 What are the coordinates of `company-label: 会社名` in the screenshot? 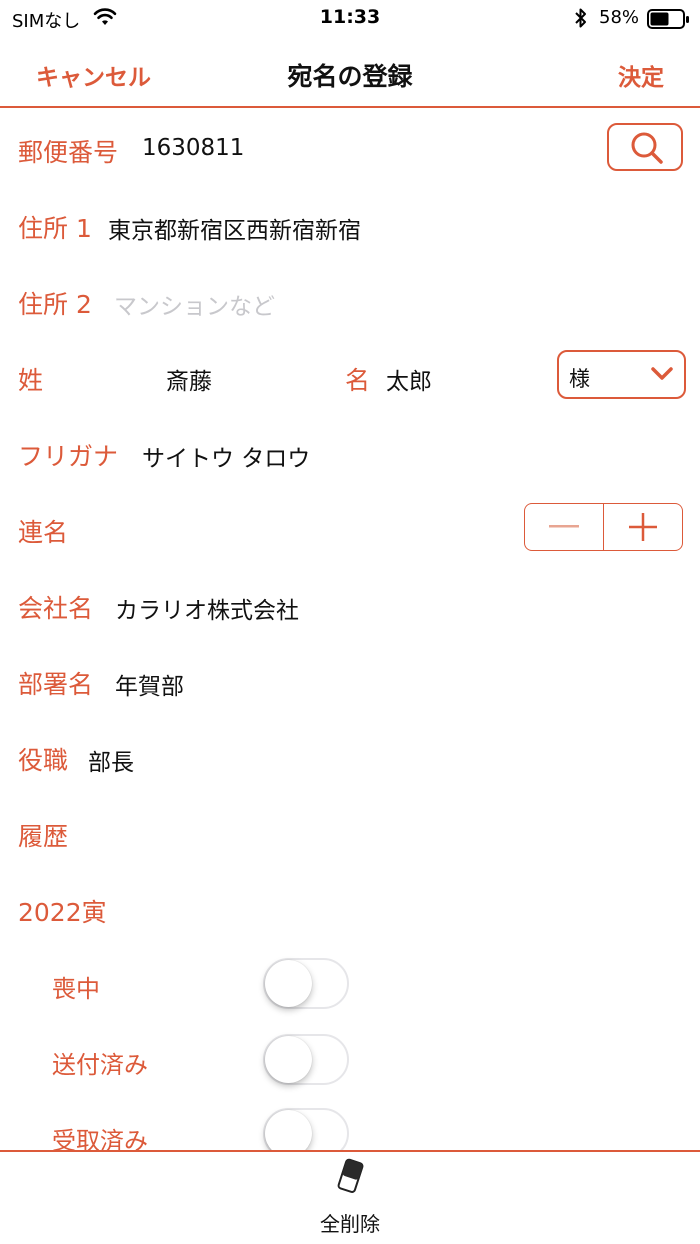 It's located at (56, 608).